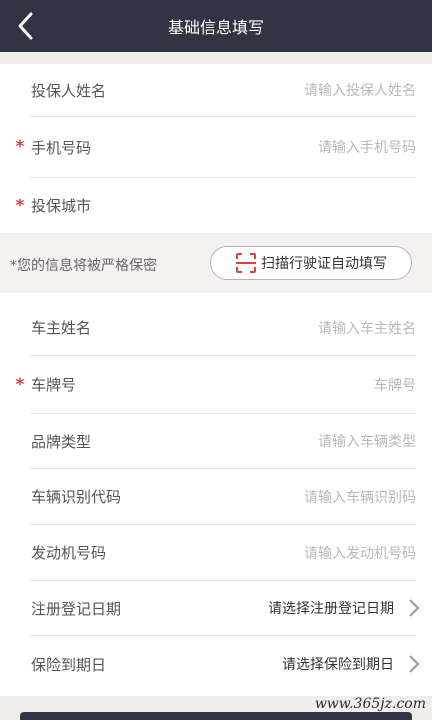 This screenshot has width=432, height=720. What do you see at coordinates (367, 441) in the screenshot?
I see `brand-input: 请输入车辆类型` at bounding box center [367, 441].